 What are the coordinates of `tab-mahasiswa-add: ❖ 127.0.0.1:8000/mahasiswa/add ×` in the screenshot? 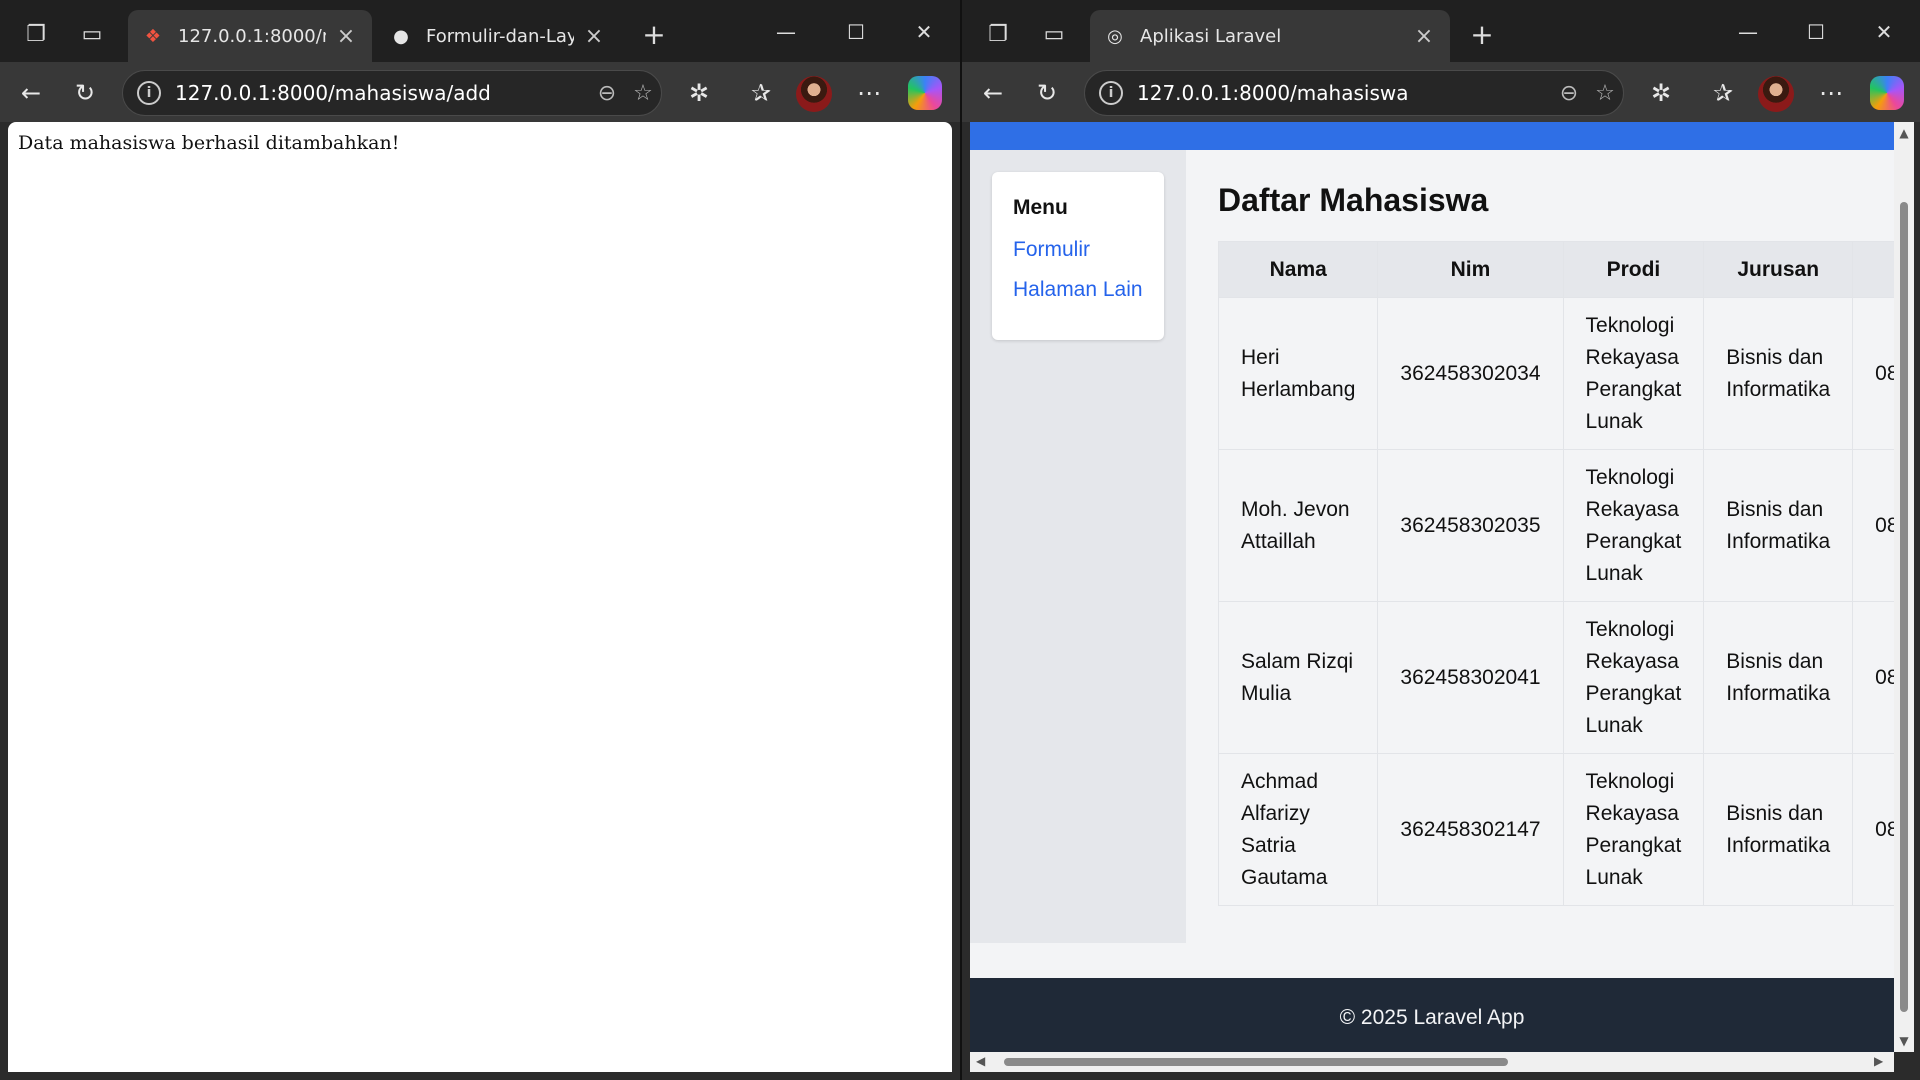 It's located at (250, 36).